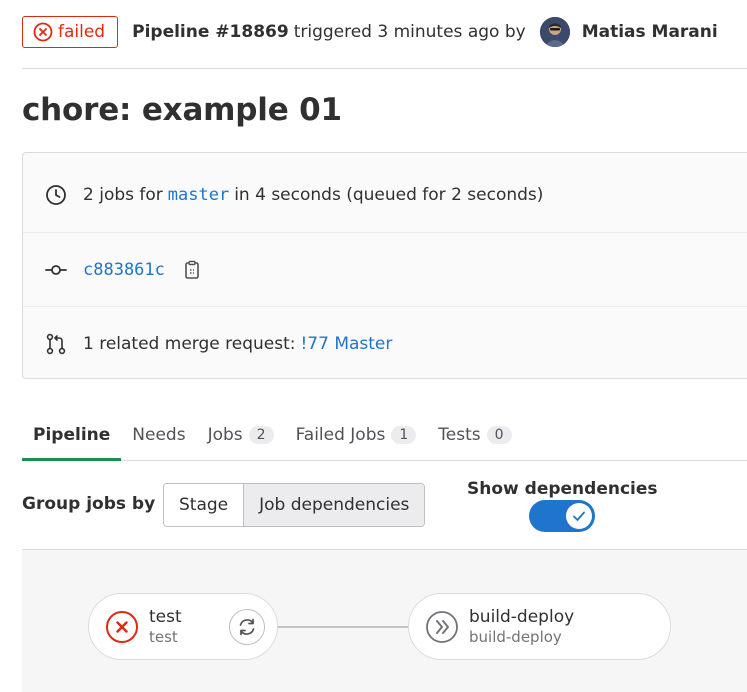 The width and height of the screenshot is (747, 692). I want to click on triggered-text: triggered 3 minutes ago by, so click(409, 32).